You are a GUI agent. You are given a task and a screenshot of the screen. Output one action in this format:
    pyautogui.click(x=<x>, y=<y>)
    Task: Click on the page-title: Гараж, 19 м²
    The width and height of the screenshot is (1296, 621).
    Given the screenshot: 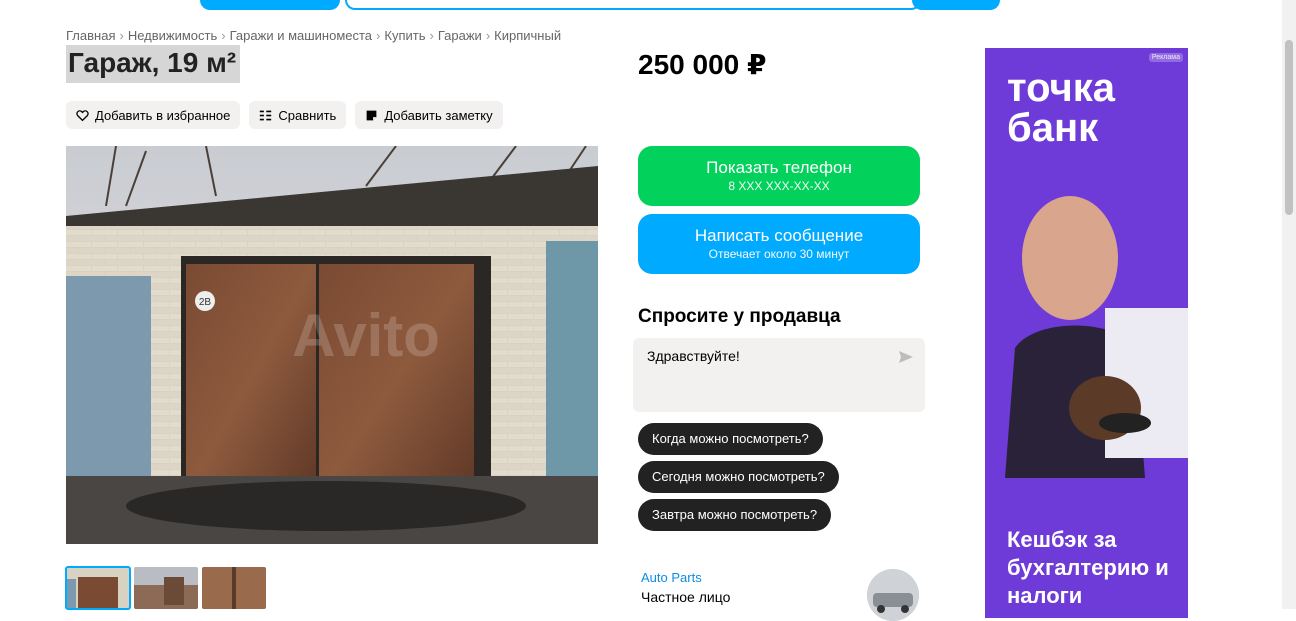 What is the action you would take?
    pyautogui.click(x=152, y=62)
    